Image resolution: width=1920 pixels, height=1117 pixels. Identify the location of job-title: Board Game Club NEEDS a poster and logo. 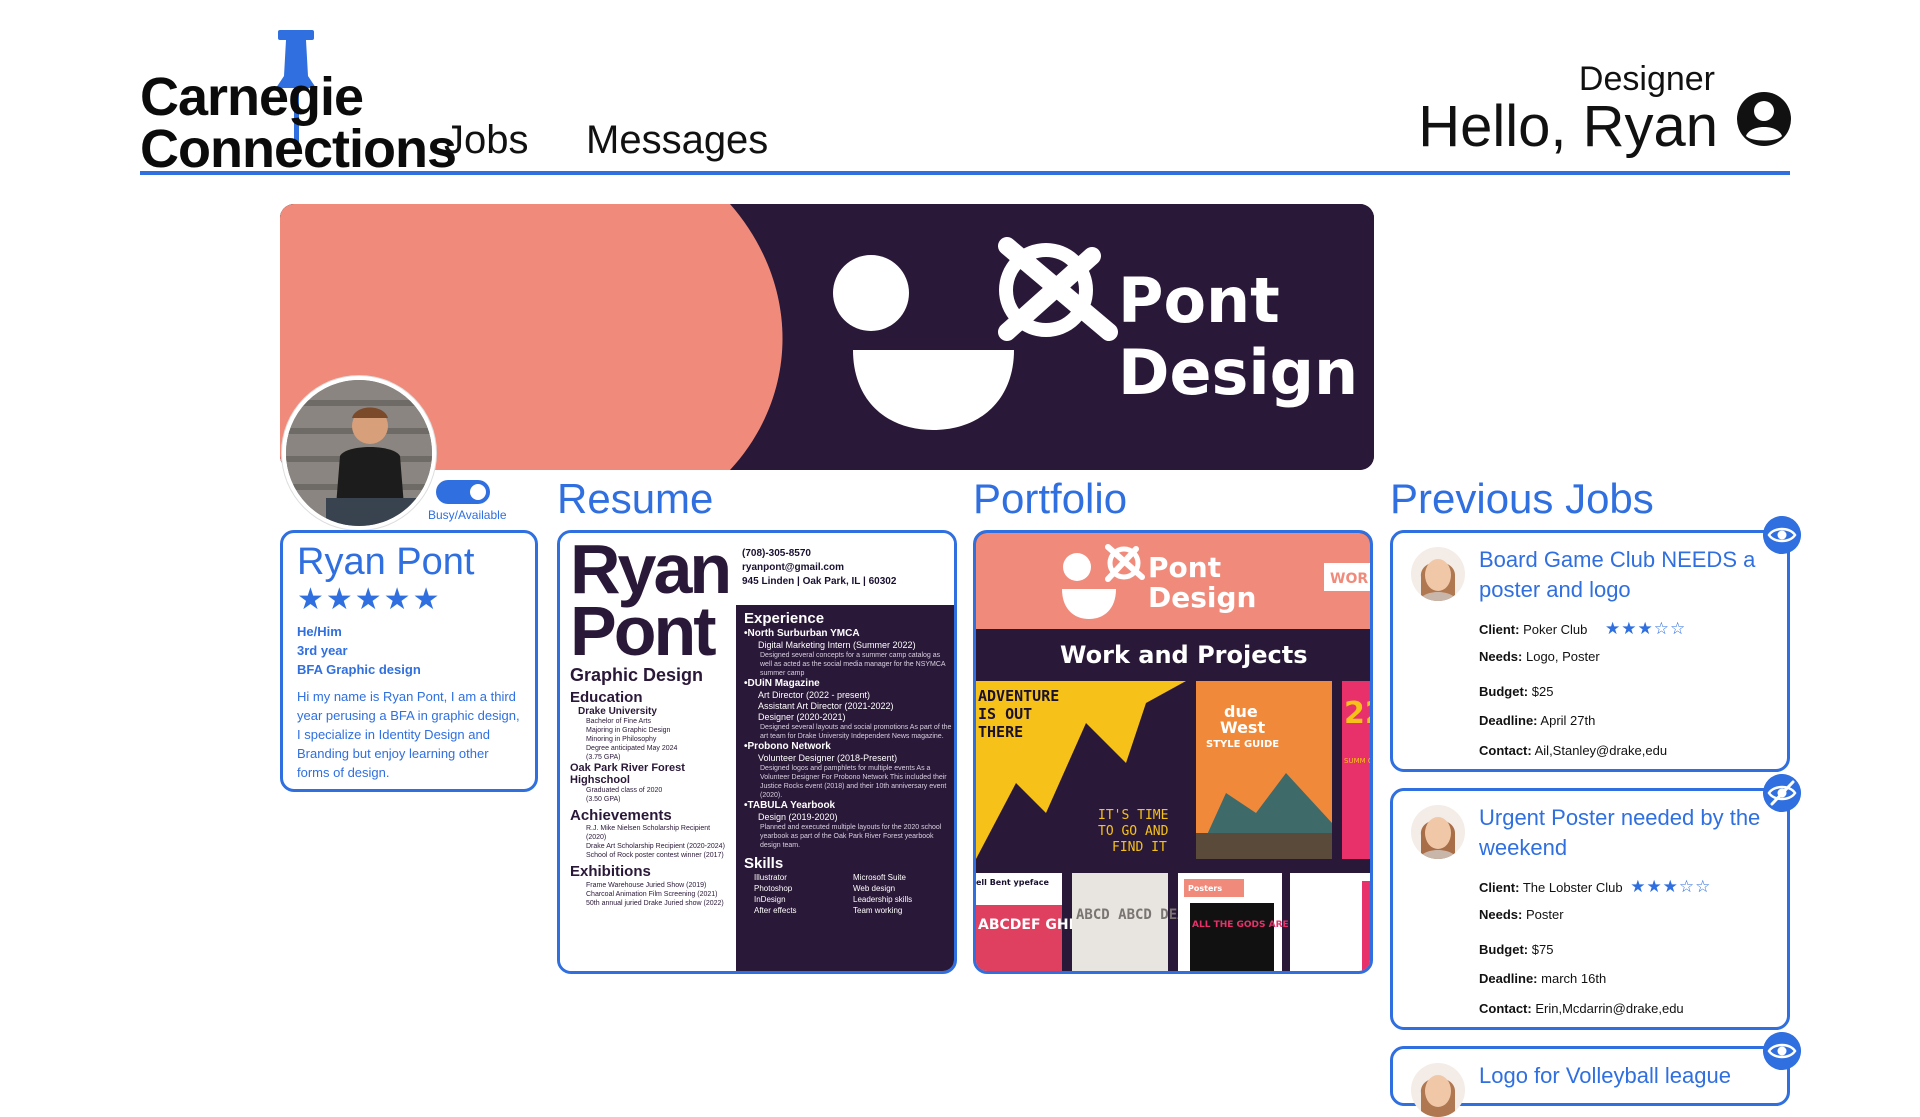
(1629, 575).